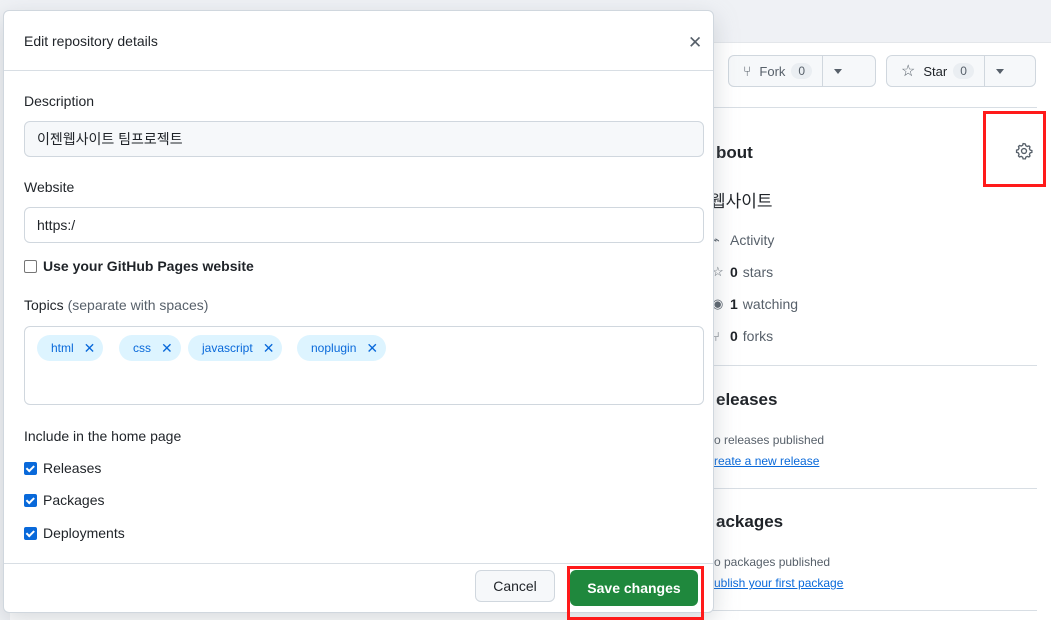 The width and height of the screenshot is (1051, 620). Describe the element at coordinates (62, 348) in the screenshot. I see `topic-label: html` at that location.